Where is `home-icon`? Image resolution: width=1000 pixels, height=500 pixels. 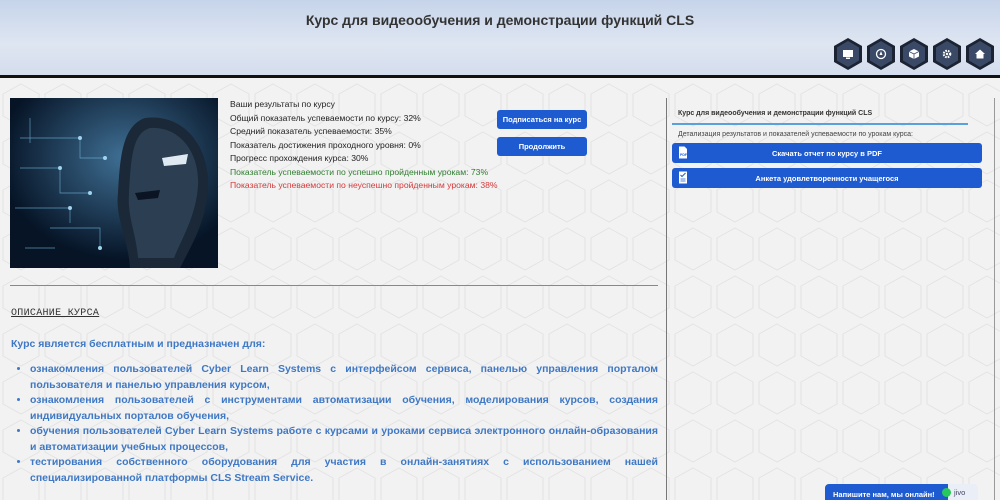 home-icon is located at coordinates (980, 54).